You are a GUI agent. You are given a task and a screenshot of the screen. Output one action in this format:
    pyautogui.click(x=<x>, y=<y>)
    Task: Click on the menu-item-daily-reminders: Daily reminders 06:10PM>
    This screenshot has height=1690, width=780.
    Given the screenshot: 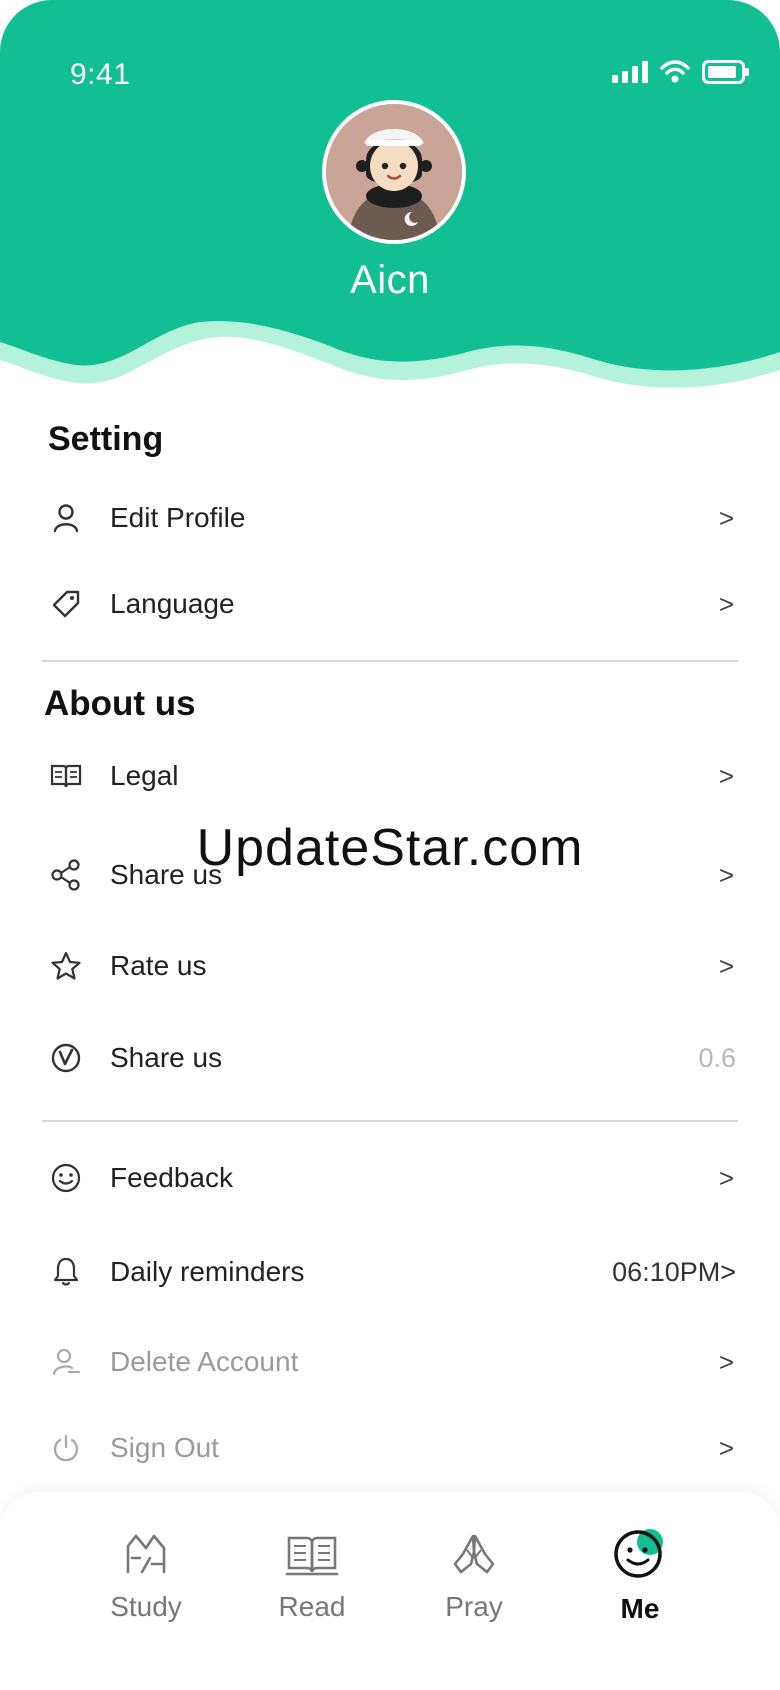 What is the action you would take?
    pyautogui.click(x=390, y=1272)
    